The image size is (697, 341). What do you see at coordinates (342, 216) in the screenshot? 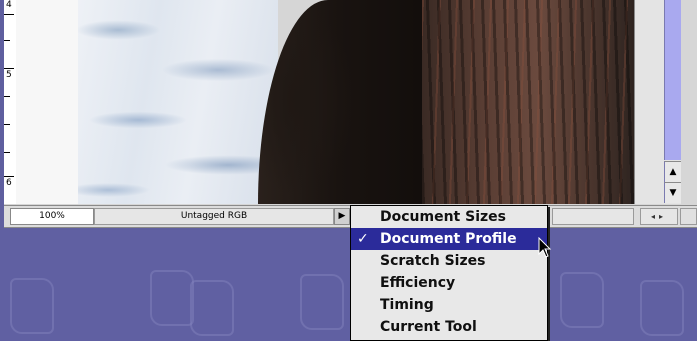
I see `triangle-right-icon: ▶` at bounding box center [342, 216].